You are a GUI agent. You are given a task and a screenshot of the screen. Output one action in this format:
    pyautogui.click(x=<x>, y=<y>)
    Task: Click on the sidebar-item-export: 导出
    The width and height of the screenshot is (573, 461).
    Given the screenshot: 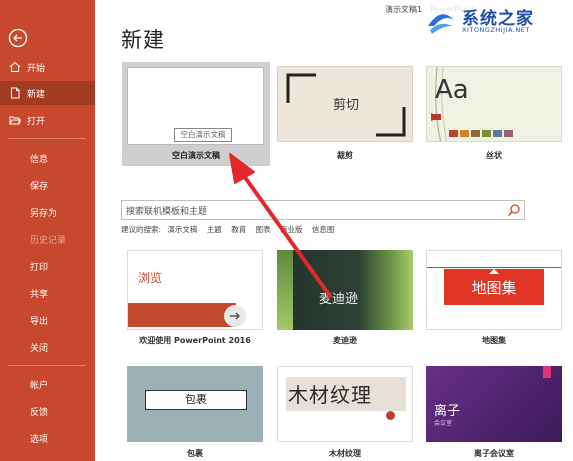 What is the action you would take?
    pyautogui.click(x=47, y=320)
    